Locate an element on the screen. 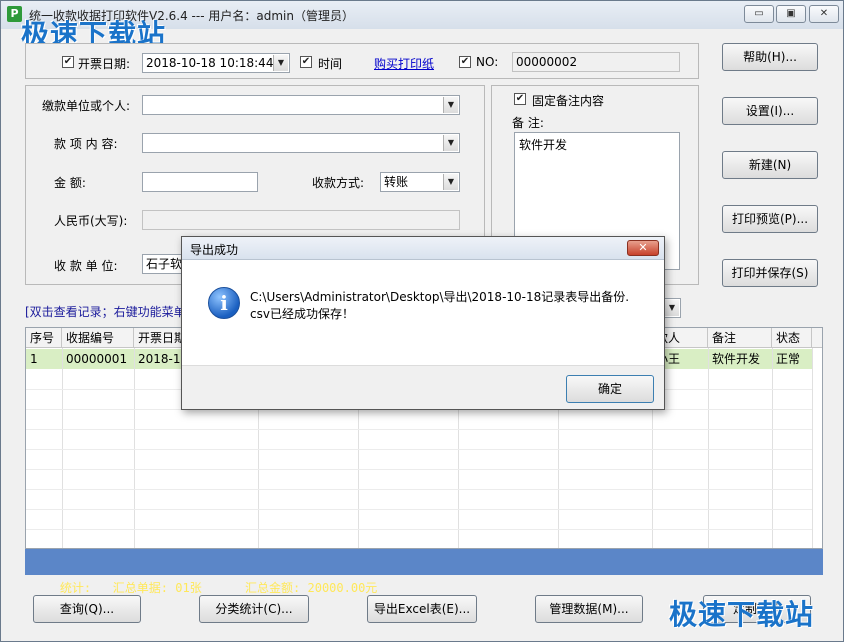 This screenshot has width=844, height=642. maximize-button: ▣ is located at coordinates (791, 14).